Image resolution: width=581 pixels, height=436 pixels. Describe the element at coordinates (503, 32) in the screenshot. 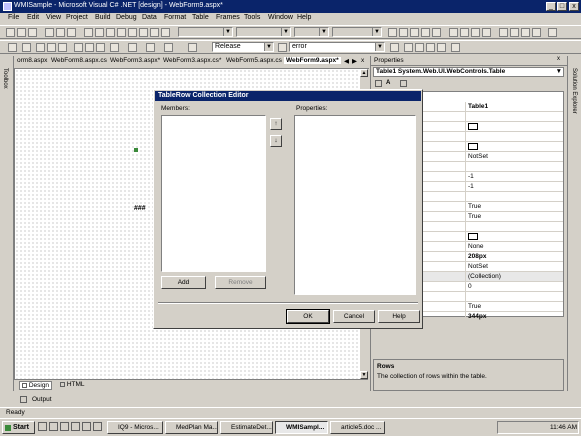

I see `numbered-list-icon` at that location.